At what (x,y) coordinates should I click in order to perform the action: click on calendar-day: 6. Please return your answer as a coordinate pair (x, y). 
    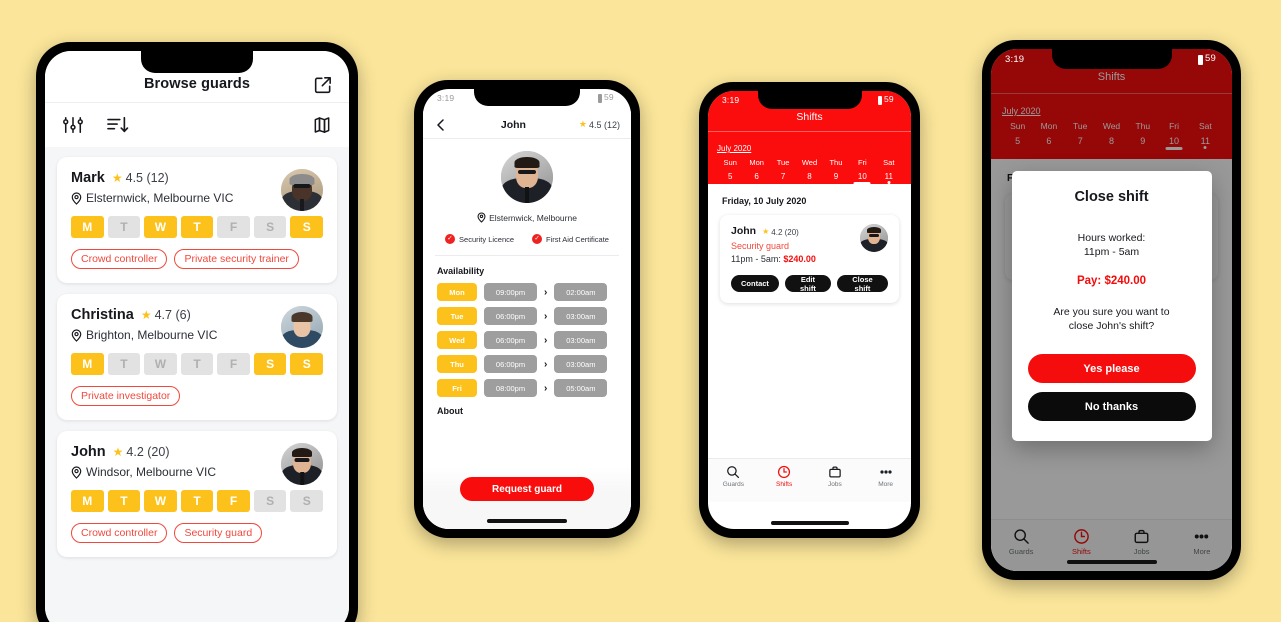
    Looking at the image, I should click on (756, 178).